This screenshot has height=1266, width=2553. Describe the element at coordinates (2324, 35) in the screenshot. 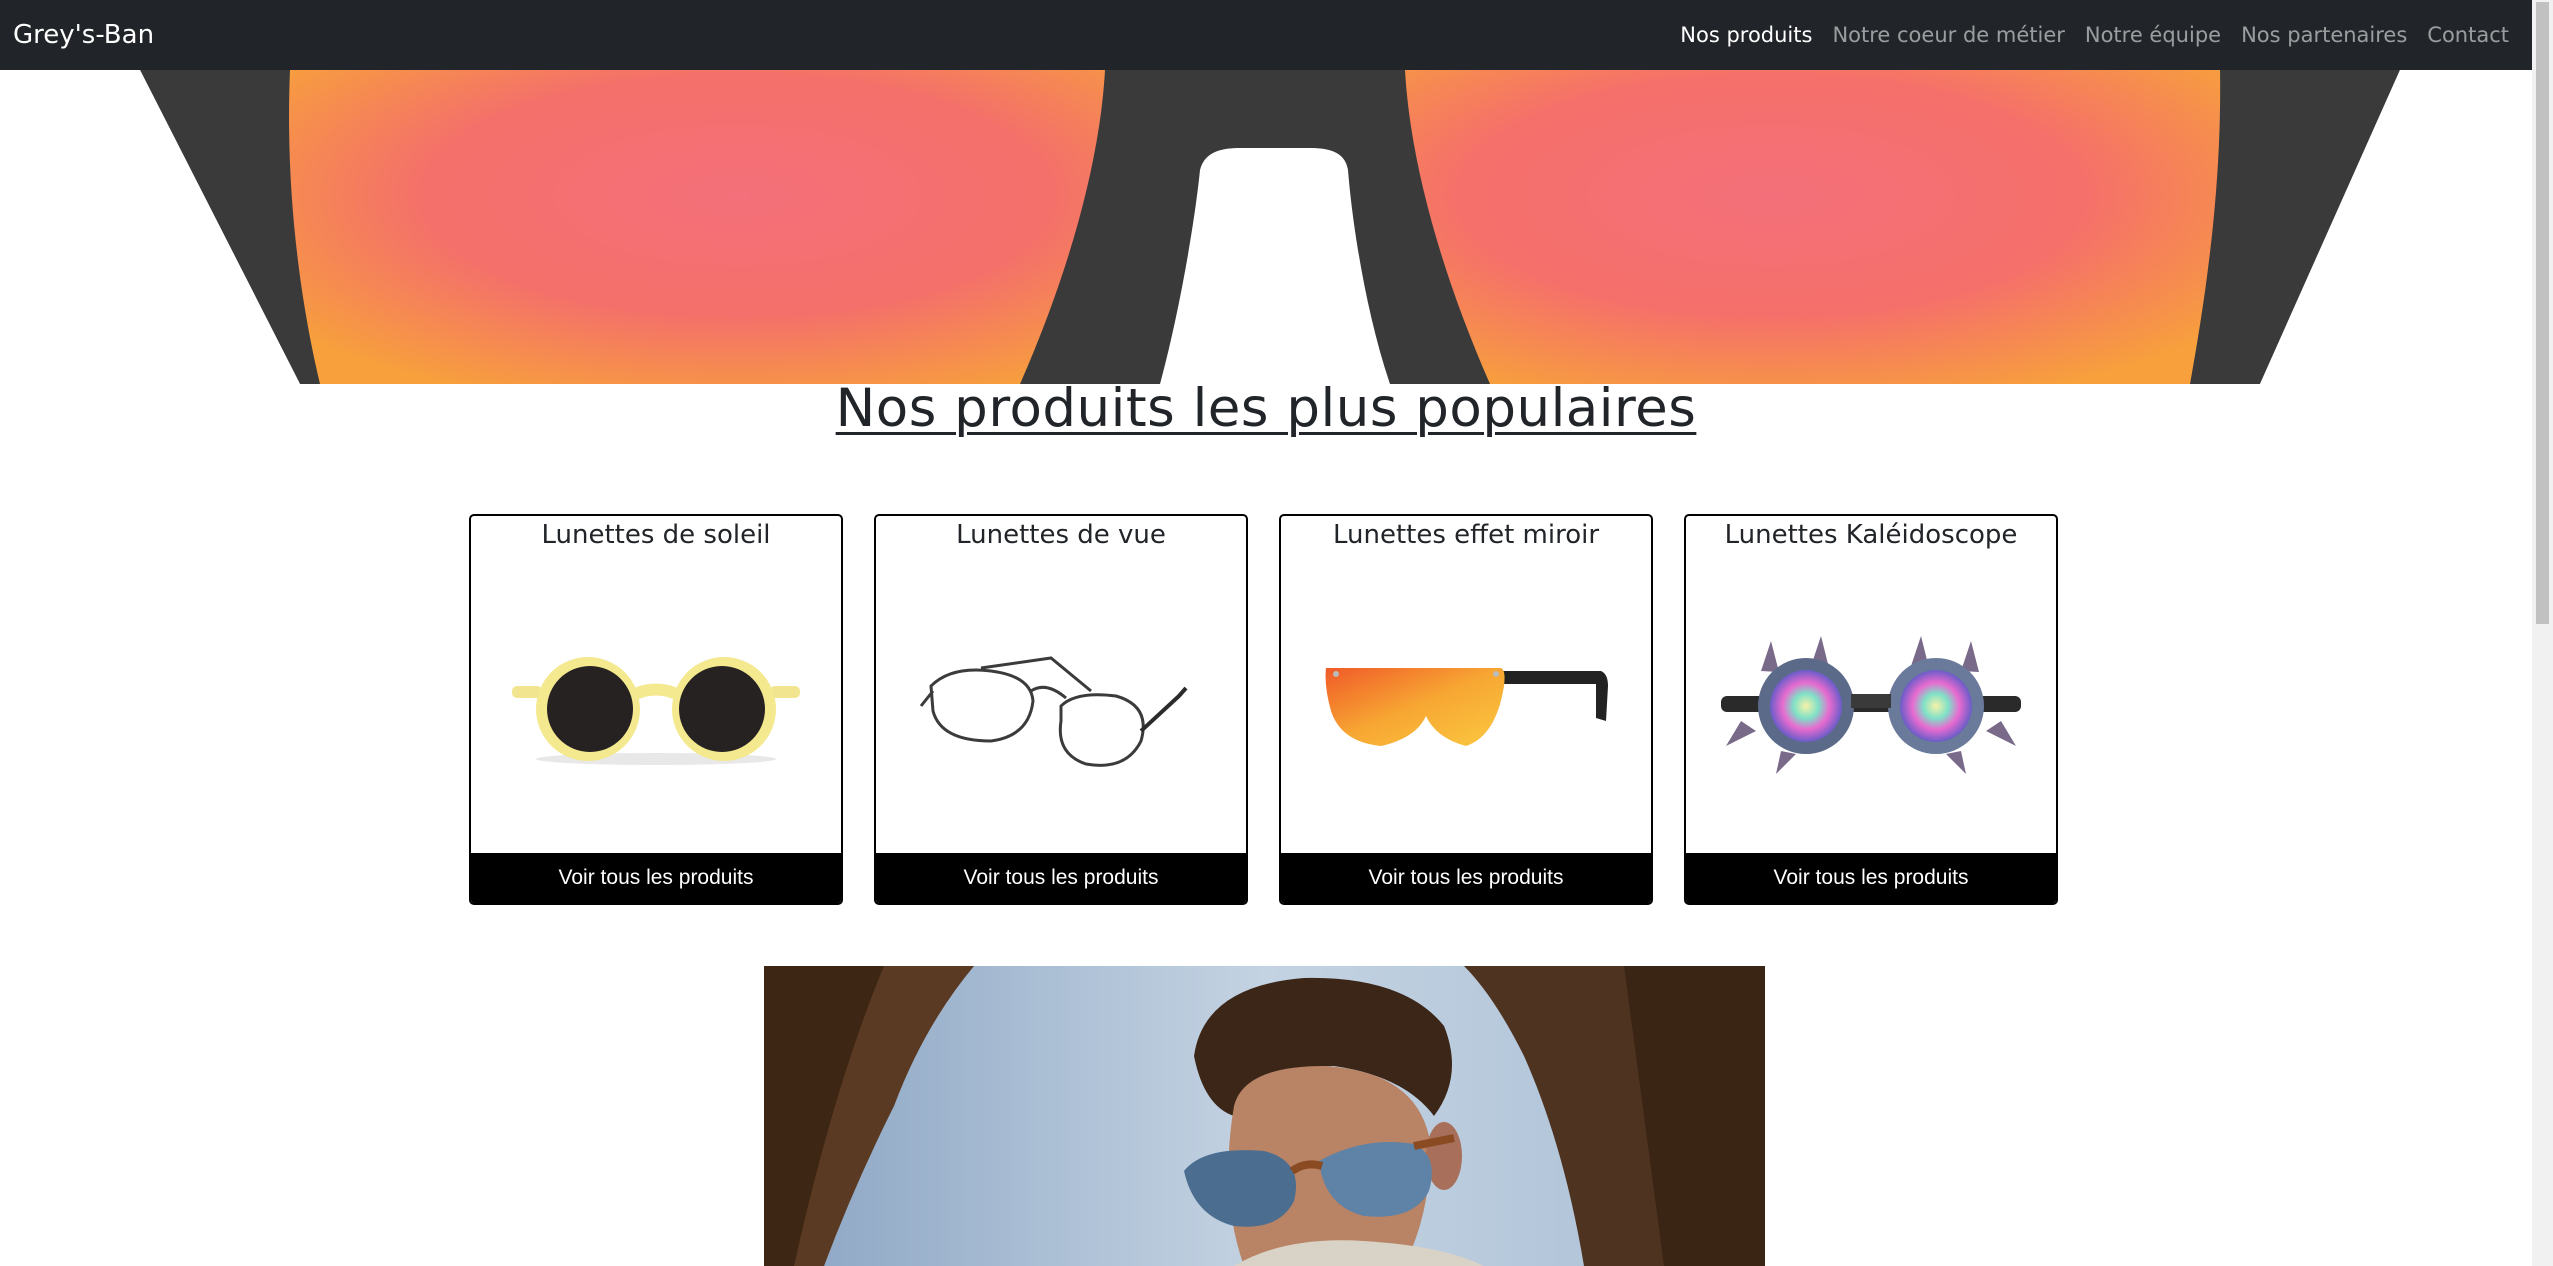

I see `nav-link-partenaires: Nos partenaires` at that location.